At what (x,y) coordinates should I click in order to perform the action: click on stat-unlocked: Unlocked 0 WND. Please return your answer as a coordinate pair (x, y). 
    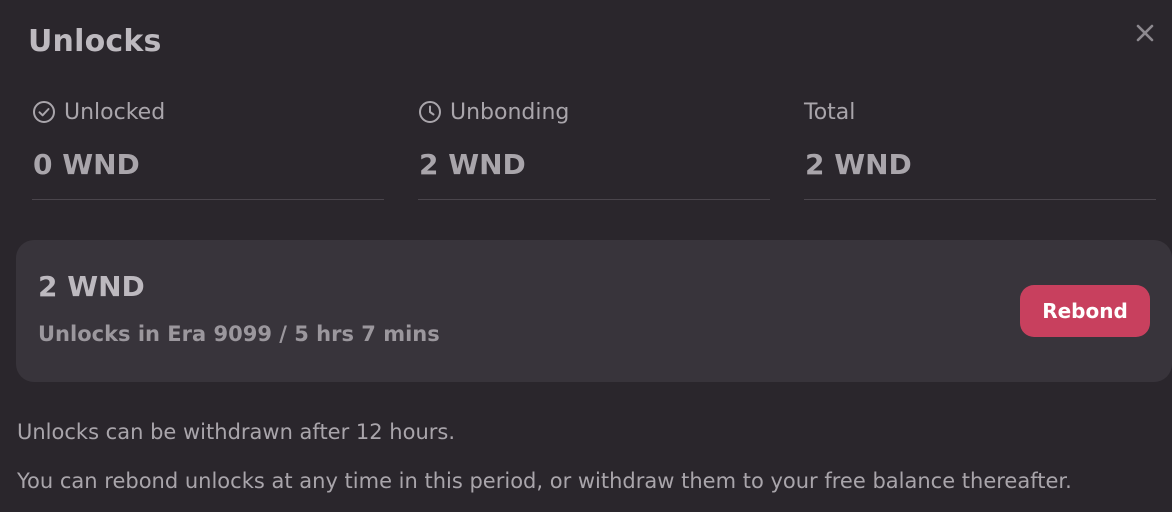
    Looking at the image, I should click on (208, 148).